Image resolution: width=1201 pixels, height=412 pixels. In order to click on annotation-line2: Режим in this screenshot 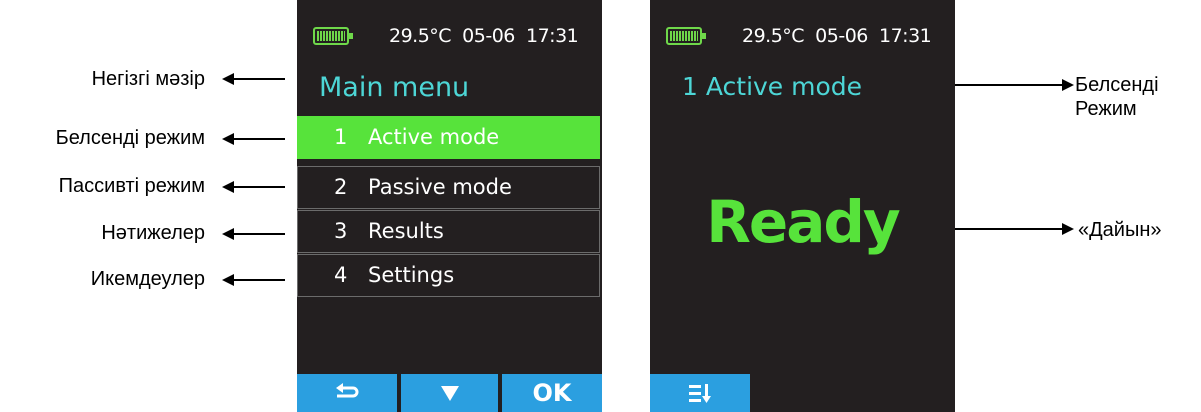, I will do `click(1106, 109)`.